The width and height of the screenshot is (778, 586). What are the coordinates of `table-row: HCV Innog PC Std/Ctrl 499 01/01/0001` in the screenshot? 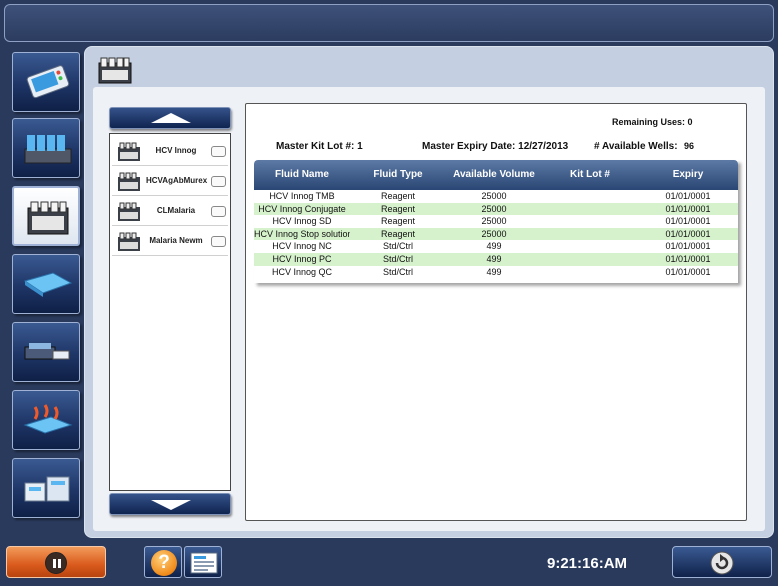 It's located at (496, 259).